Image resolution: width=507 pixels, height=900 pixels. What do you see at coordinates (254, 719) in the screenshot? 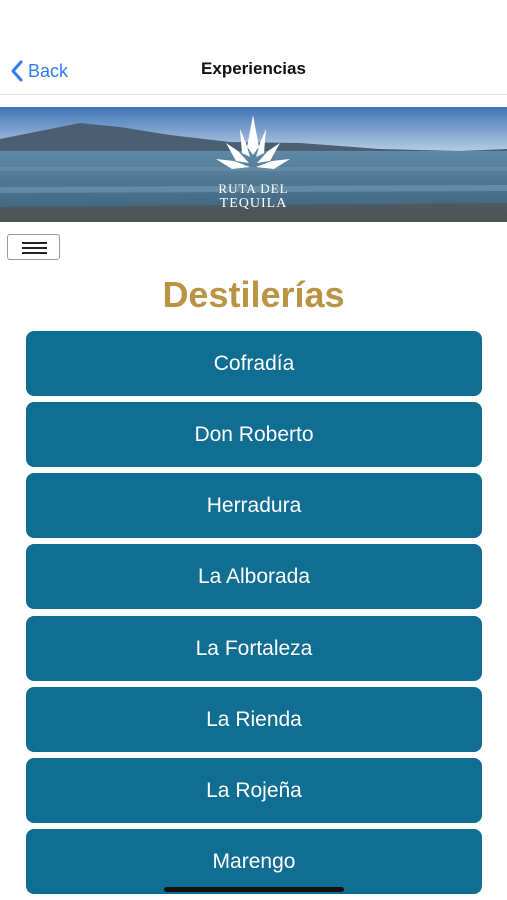
I see `distillery-button-la-rienda: La Rienda` at bounding box center [254, 719].